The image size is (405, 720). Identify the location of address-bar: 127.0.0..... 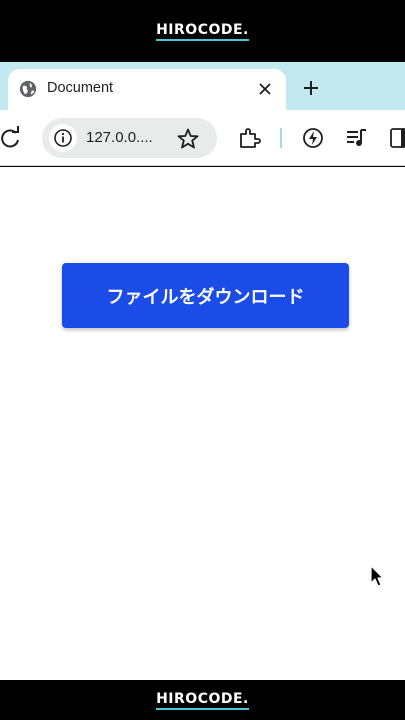
(129, 138).